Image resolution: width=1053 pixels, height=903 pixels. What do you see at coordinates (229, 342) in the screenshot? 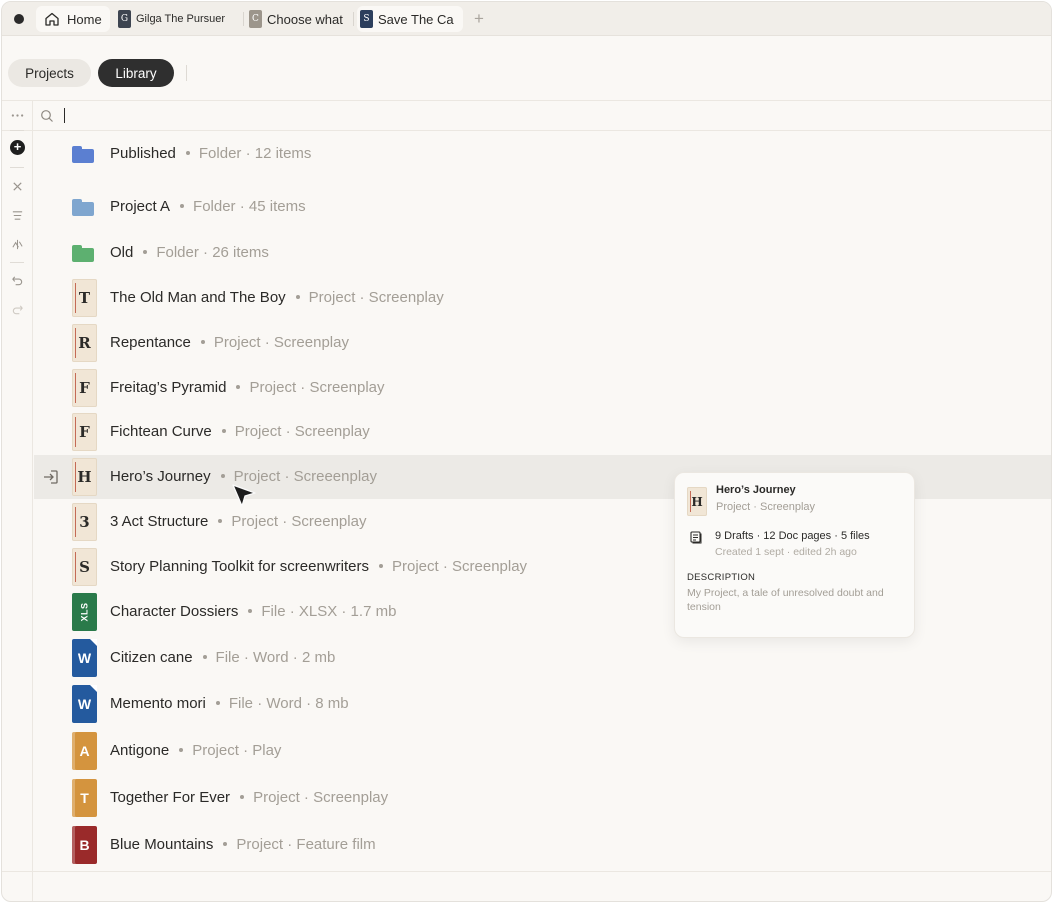
I see `item-label: Repentance Project · Screenplay` at bounding box center [229, 342].